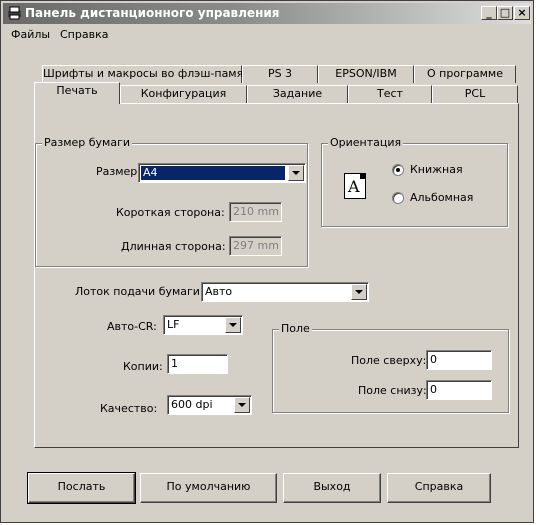 Image resolution: width=536 pixels, height=525 pixels. I want to click on title-bar: Панель дистанционного управления _ □ ×, so click(267, 13).